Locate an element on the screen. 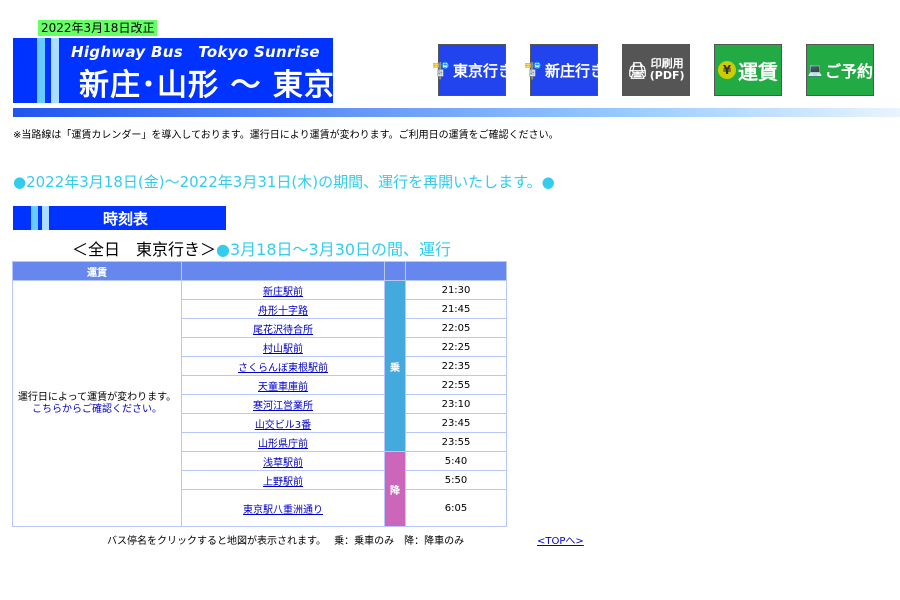 The width and height of the screenshot is (900, 600). boarding-only-marker: 乗 is located at coordinates (395, 366).